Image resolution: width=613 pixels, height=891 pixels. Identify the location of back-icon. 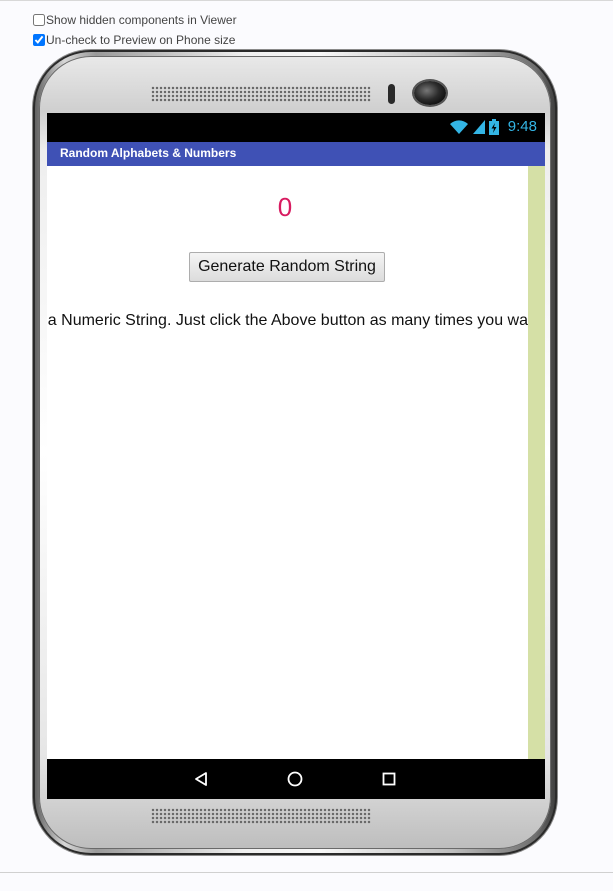
(201, 779).